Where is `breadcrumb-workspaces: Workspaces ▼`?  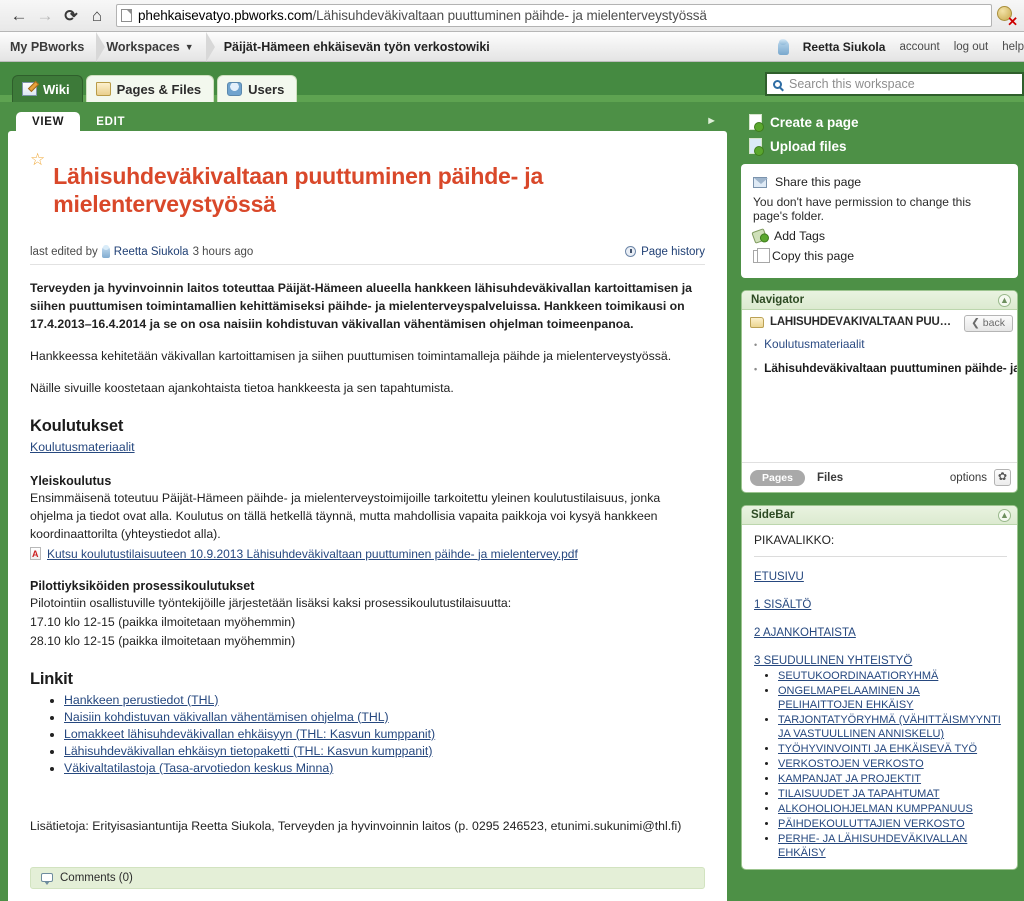 breadcrumb-workspaces: Workspaces ▼ is located at coordinates (156, 46).